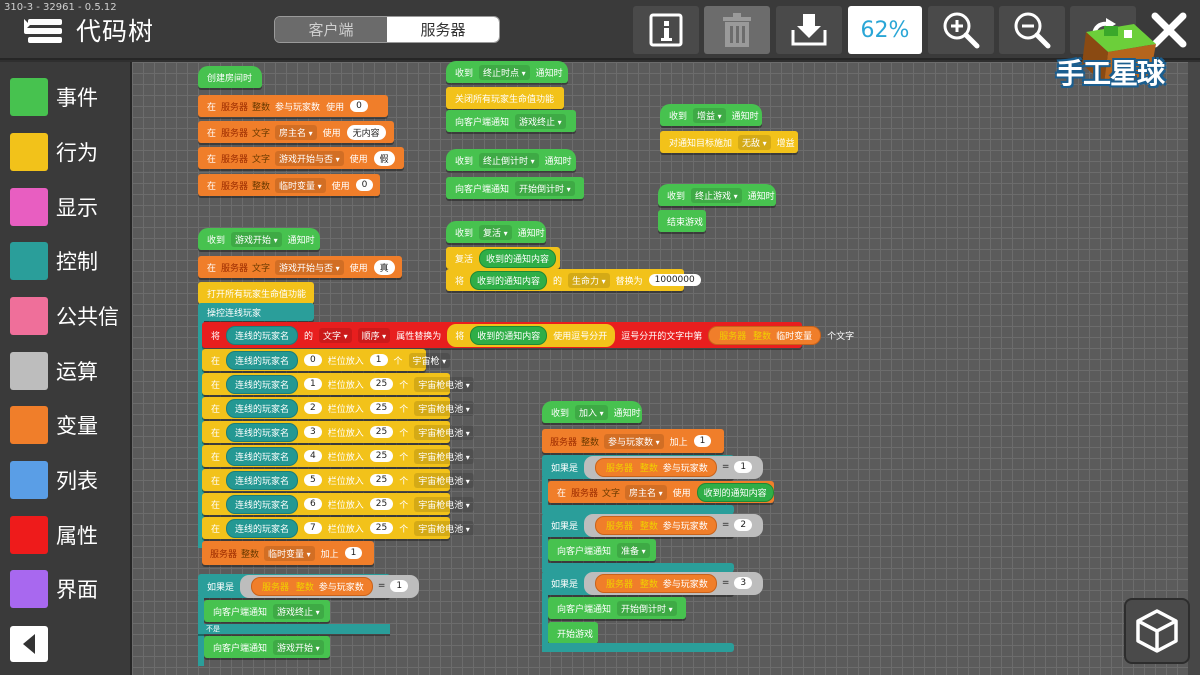 The image size is (1200, 675). What do you see at coordinates (754, 142) in the screenshot?
I see `buff-dropdown: 无敌` at bounding box center [754, 142].